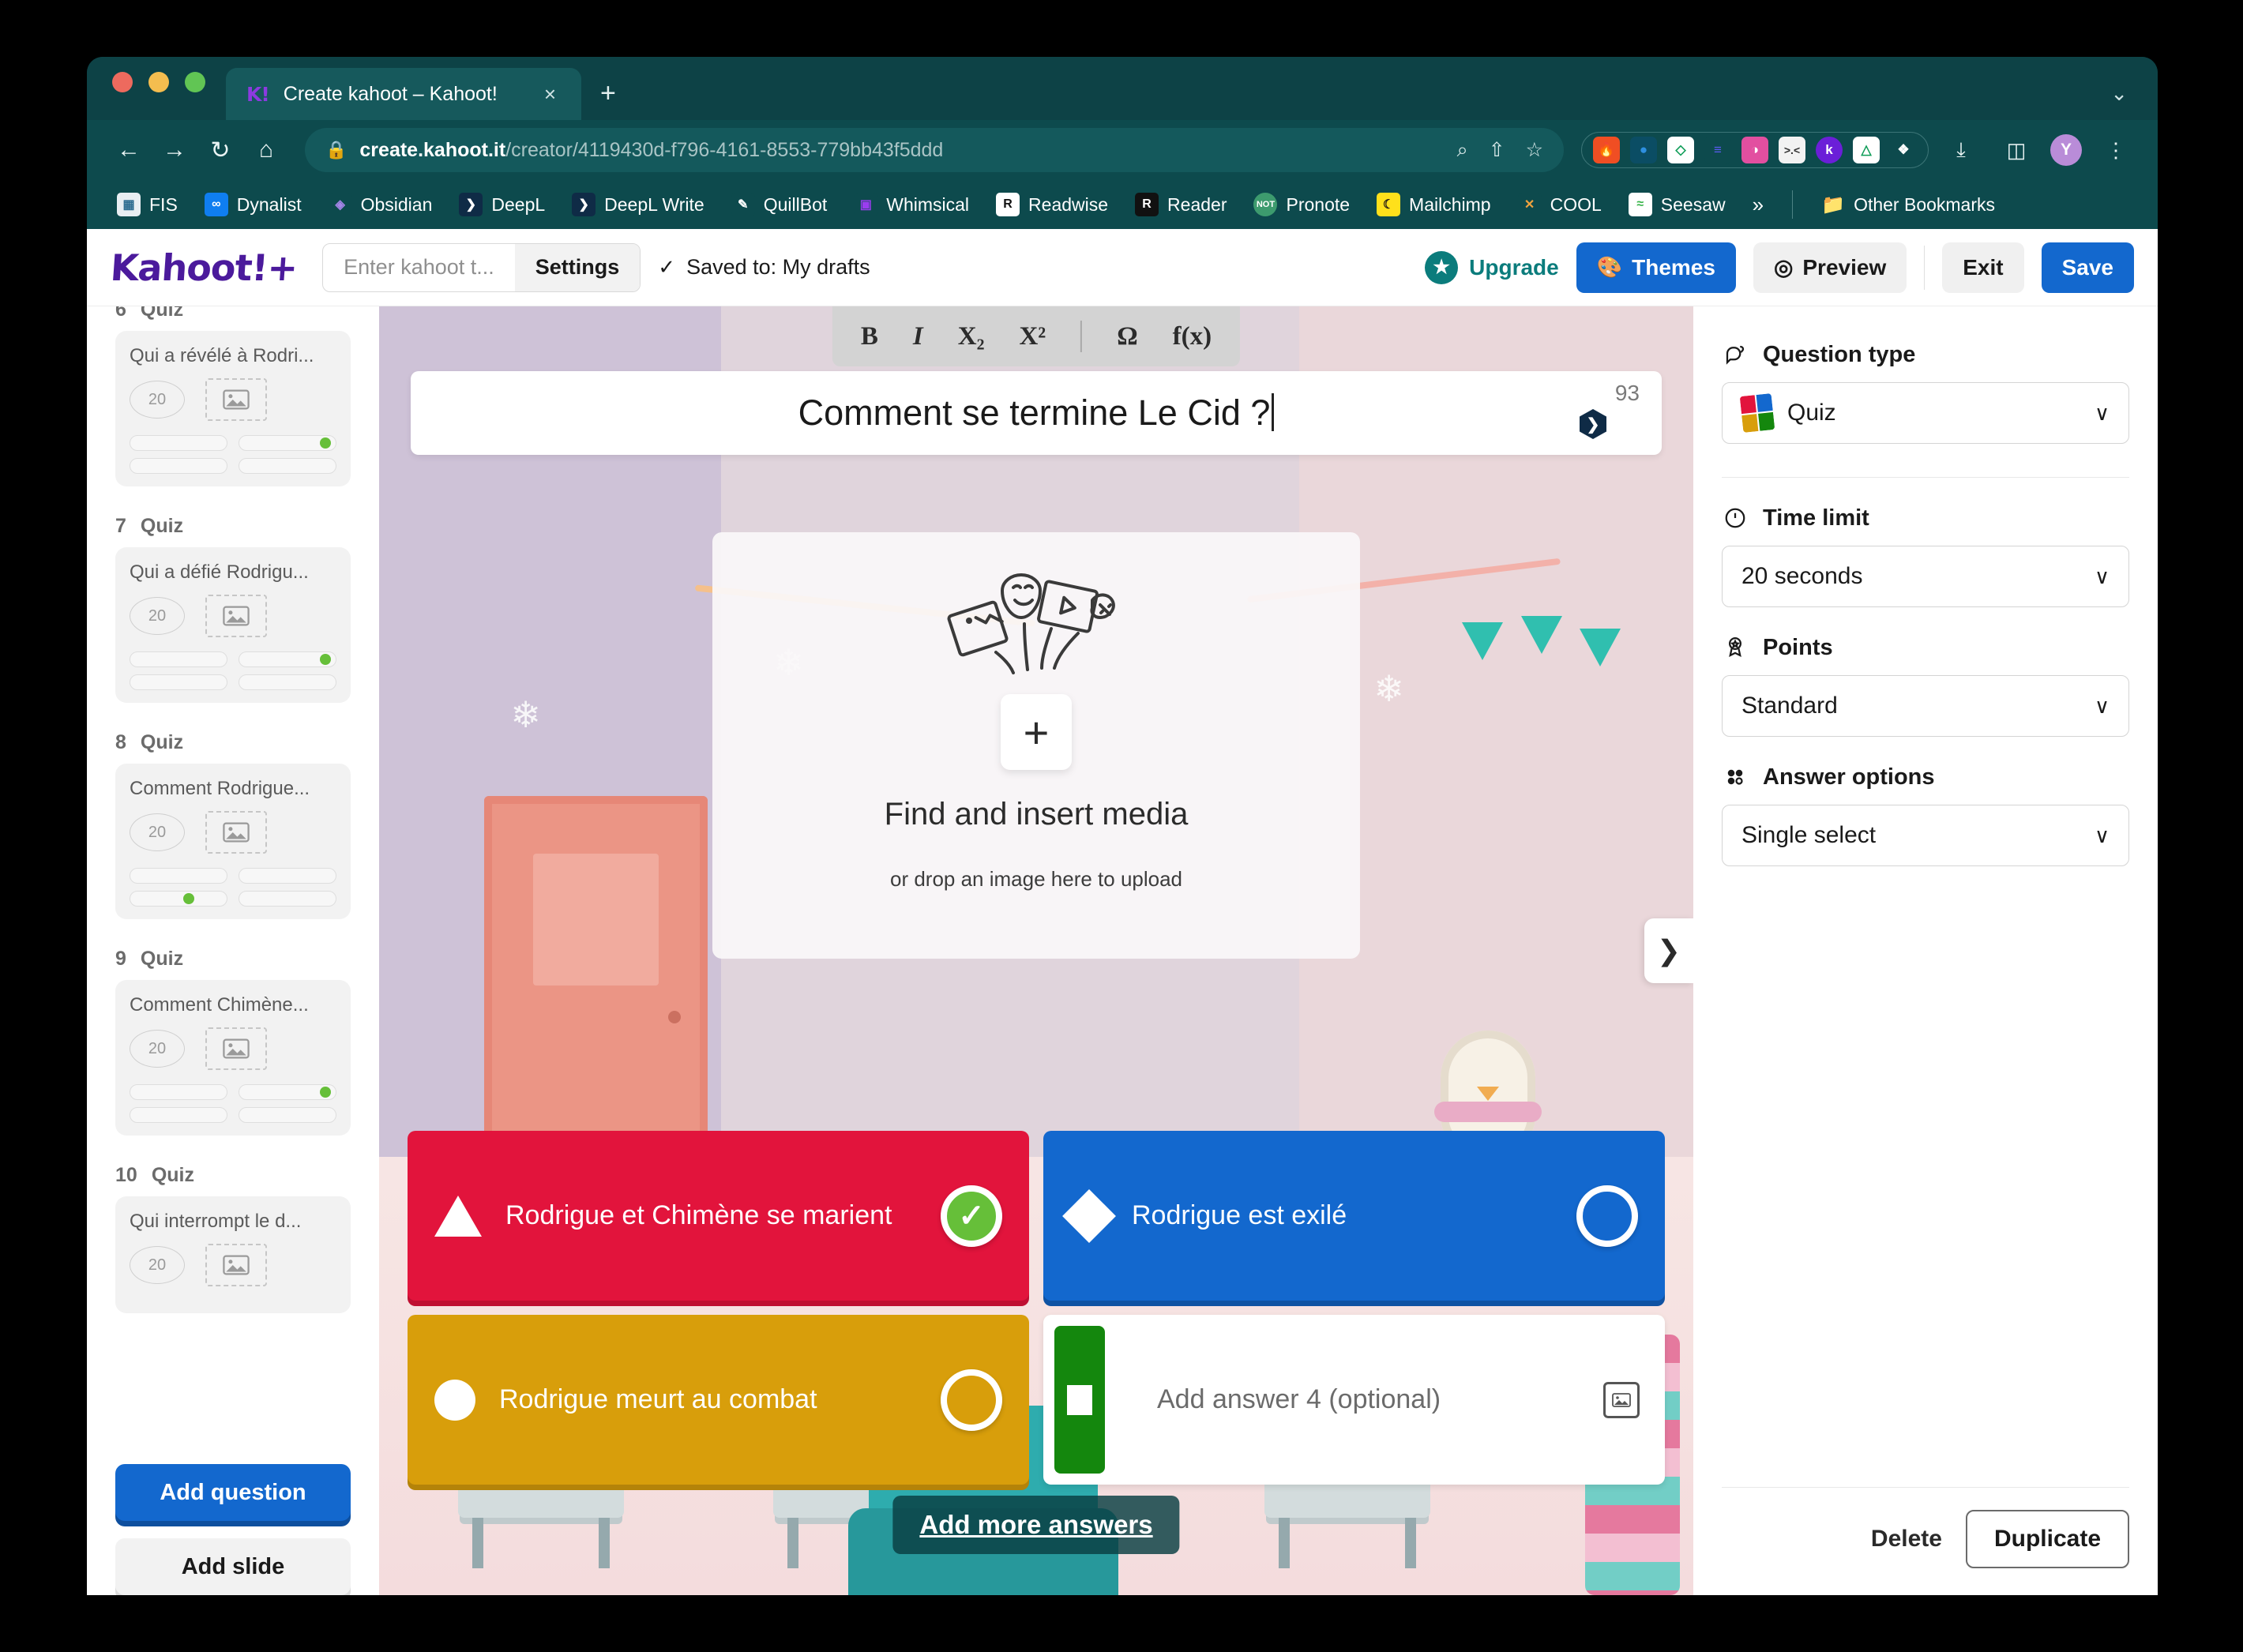 The image size is (2243, 1652). I want to click on question-card: Qui a révélé à Rodri... 20, so click(233, 408).